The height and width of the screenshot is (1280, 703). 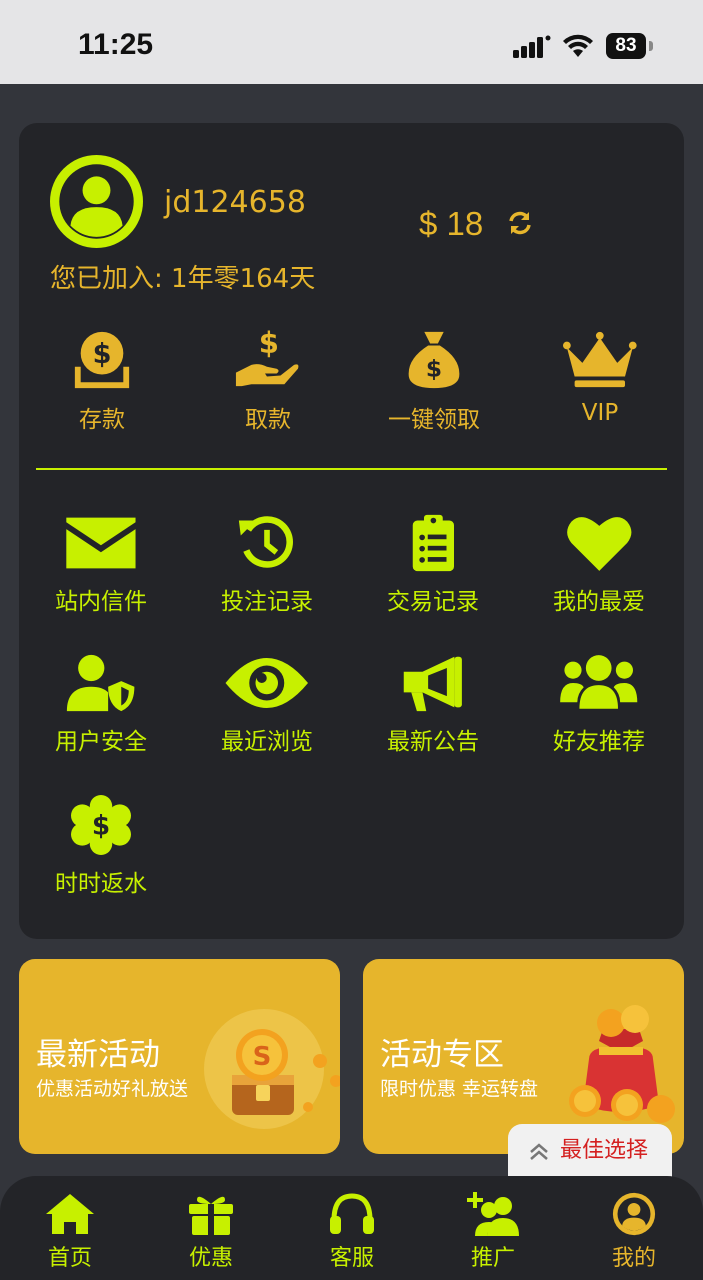 What do you see at coordinates (433, 742) in the screenshot?
I see `announcements-label: 最新公告` at bounding box center [433, 742].